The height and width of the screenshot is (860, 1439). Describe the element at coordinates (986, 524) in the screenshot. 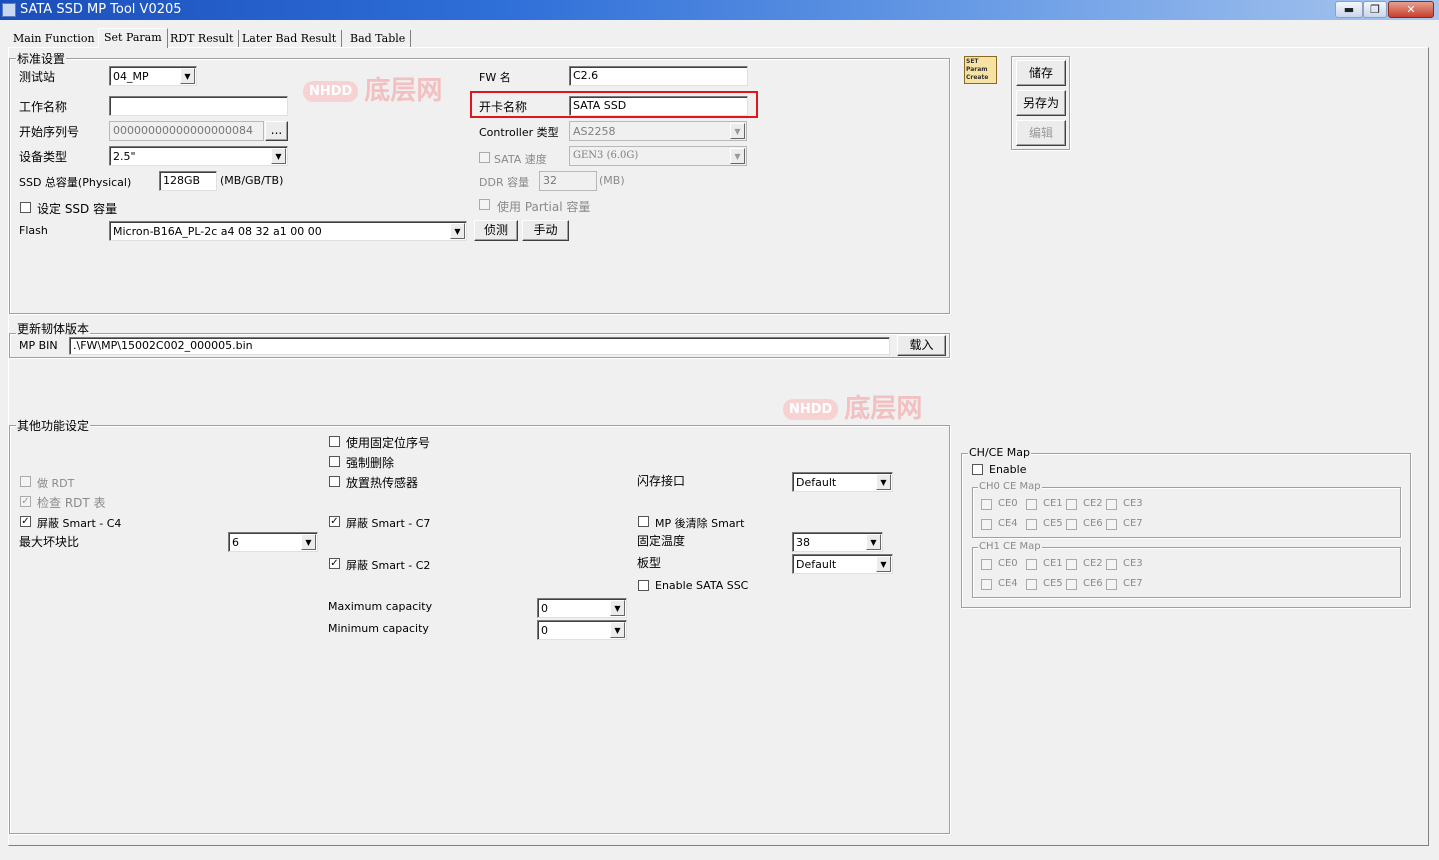

I see `ch0-ce4-checkbox` at that location.